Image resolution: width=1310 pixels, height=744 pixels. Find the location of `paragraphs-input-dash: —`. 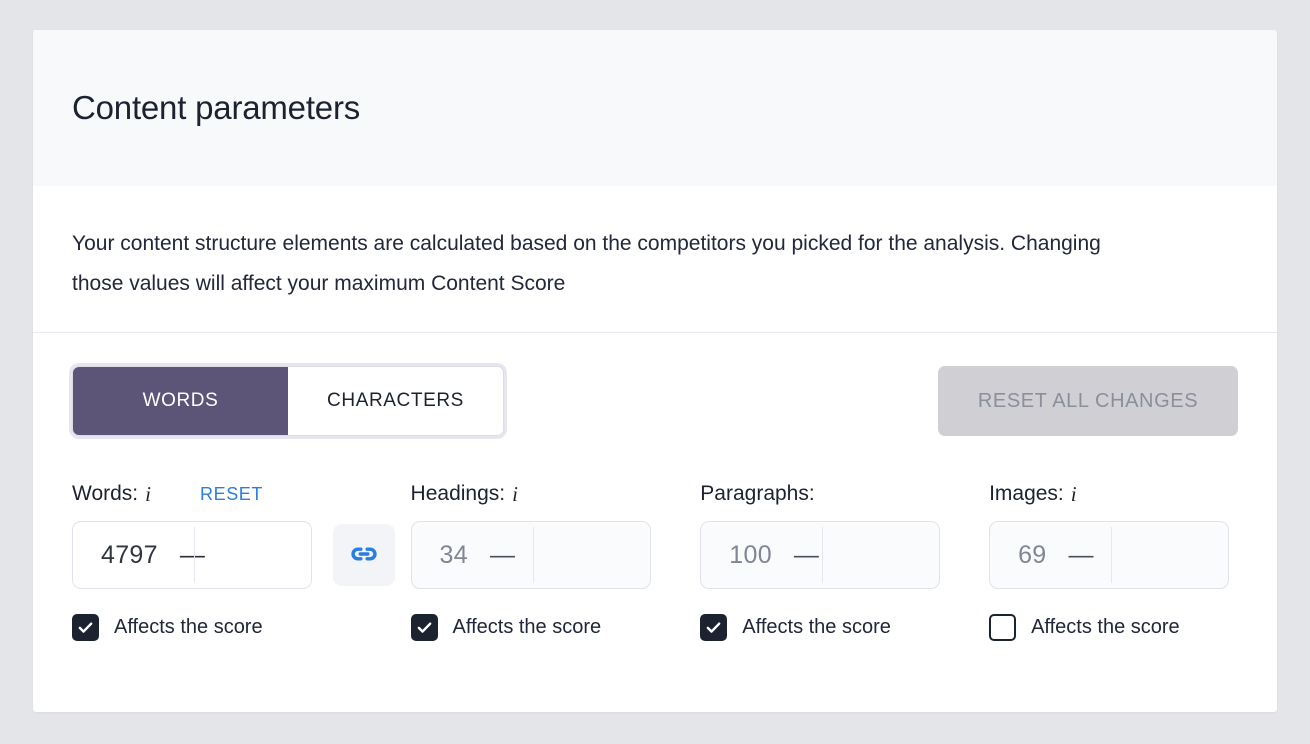

paragraphs-input-dash: — is located at coordinates (806, 554).